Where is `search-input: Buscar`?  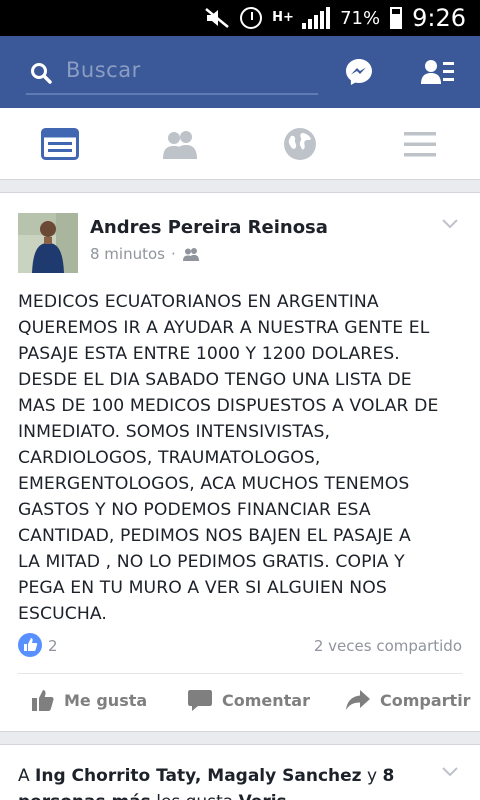 search-input: Buscar is located at coordinates (191, 73).